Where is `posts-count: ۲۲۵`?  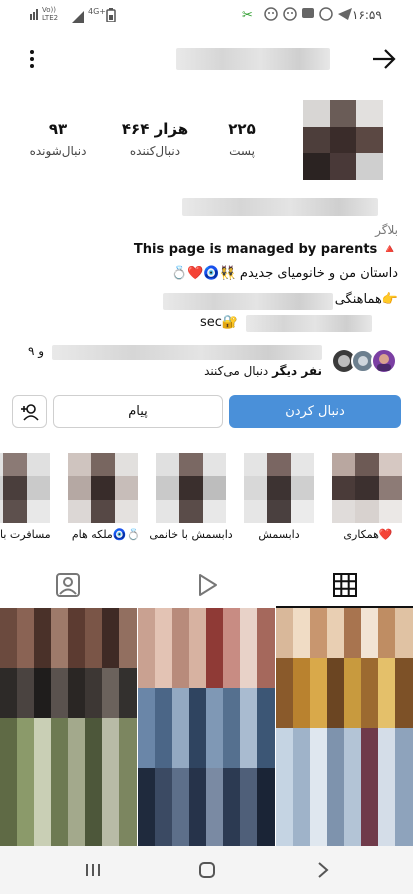 posts-count: ۲۲۵ is located at coordinates (242, 129).